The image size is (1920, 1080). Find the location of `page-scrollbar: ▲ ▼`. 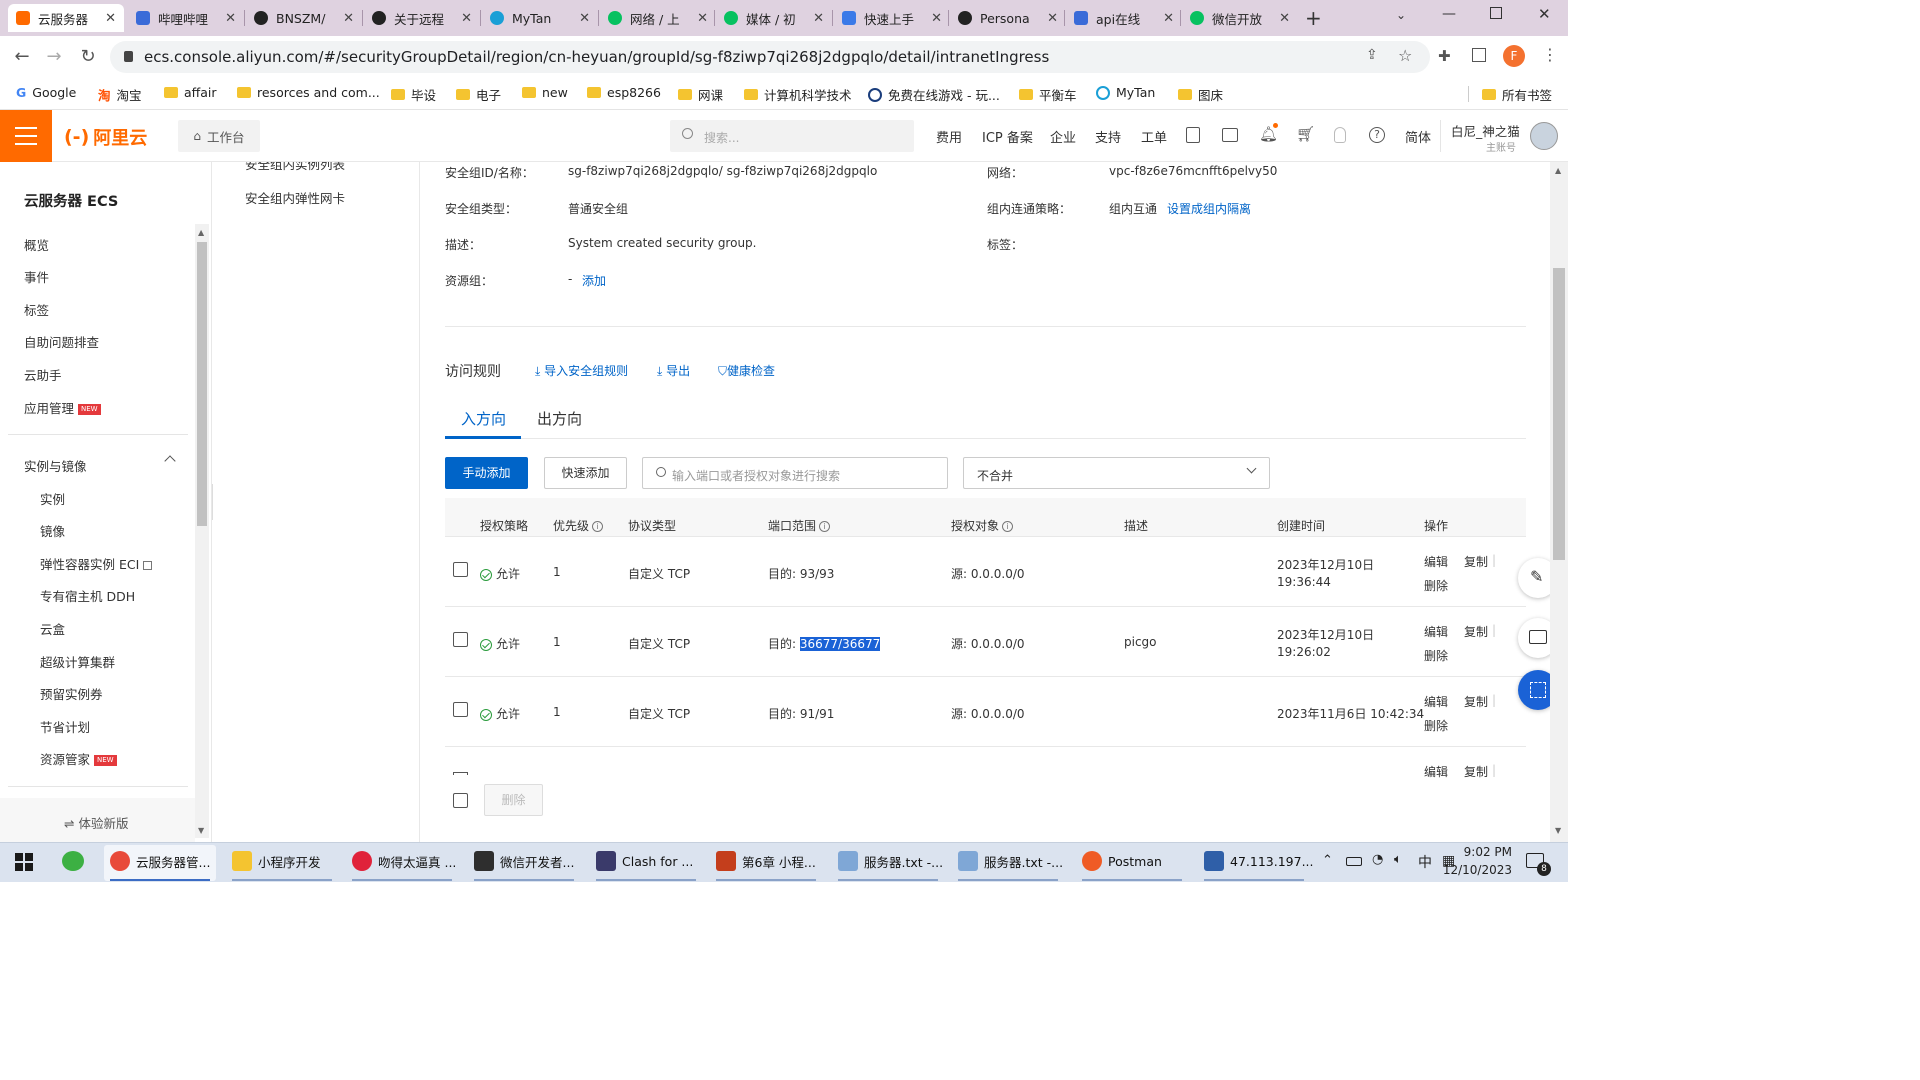

page-scrollbar: ▲ ▼ is located at coordinates (1559, 502).